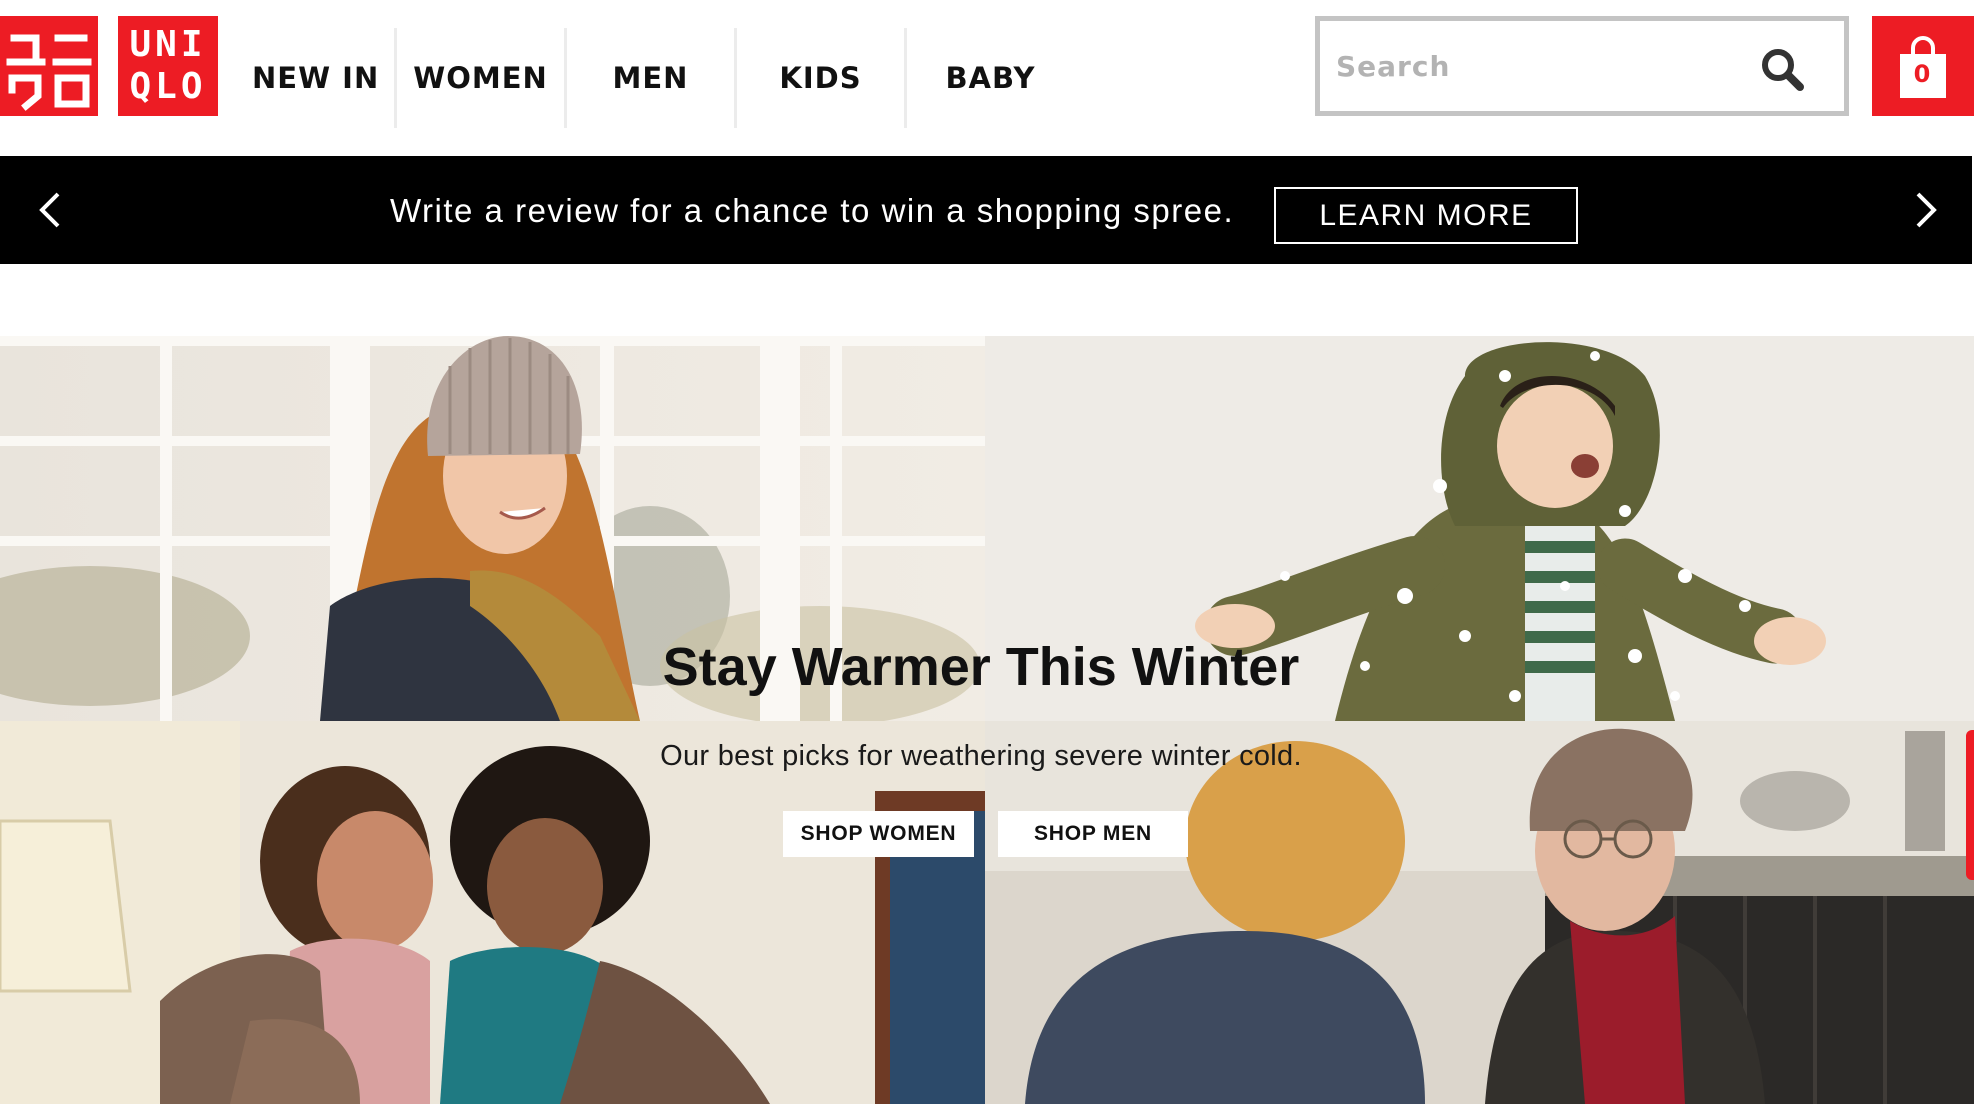 The width and height of the screenshot is (1974, 1104). I want to click on chevron-right-icon, so click(1924, 210).